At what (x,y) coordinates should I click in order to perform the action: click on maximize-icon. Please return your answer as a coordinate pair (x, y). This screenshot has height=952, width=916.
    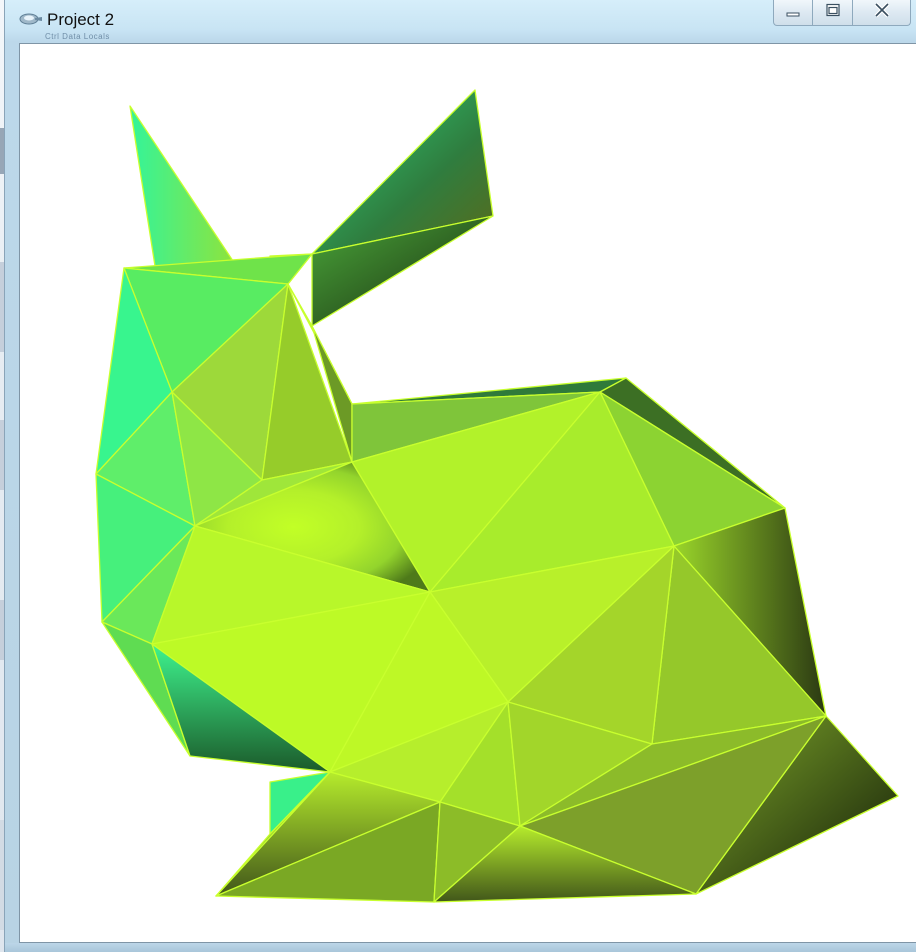
    Looking at the image, I should click on (833, 12).